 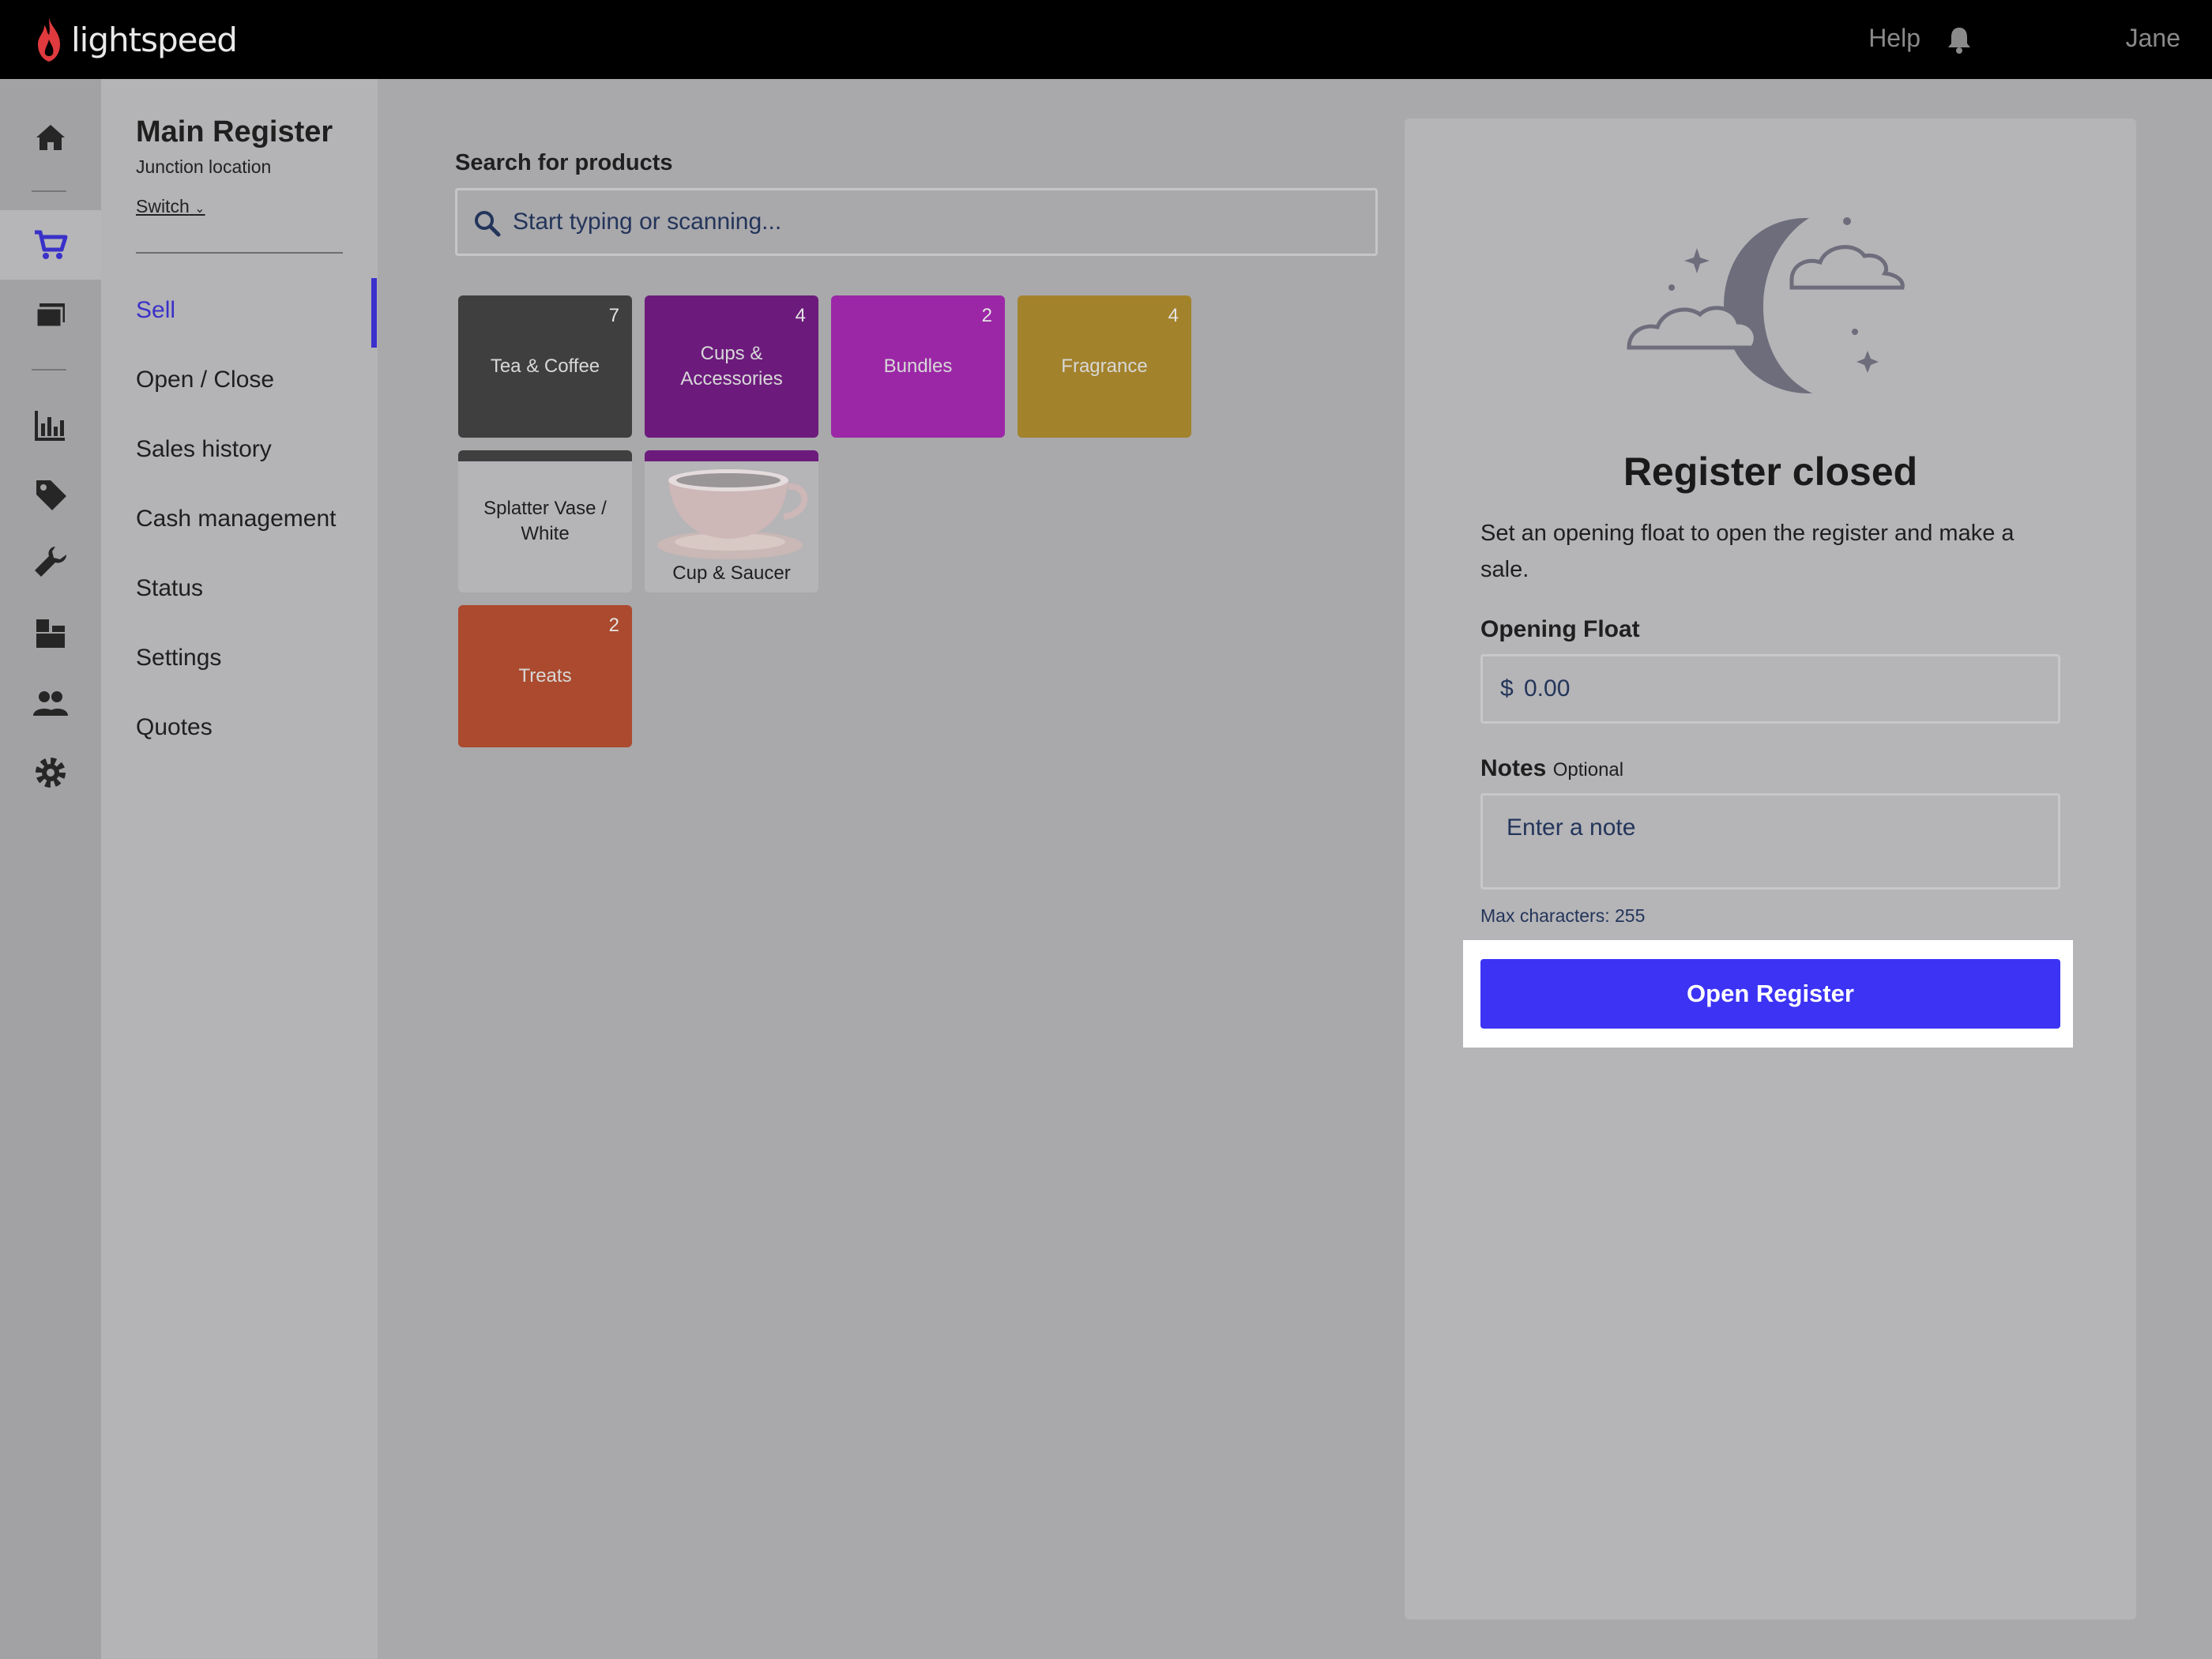 What do you see at coordinates (1514, 768) in the screenshot?
I see `notes-label-text: Notes` at bounding box center [1514, 768].